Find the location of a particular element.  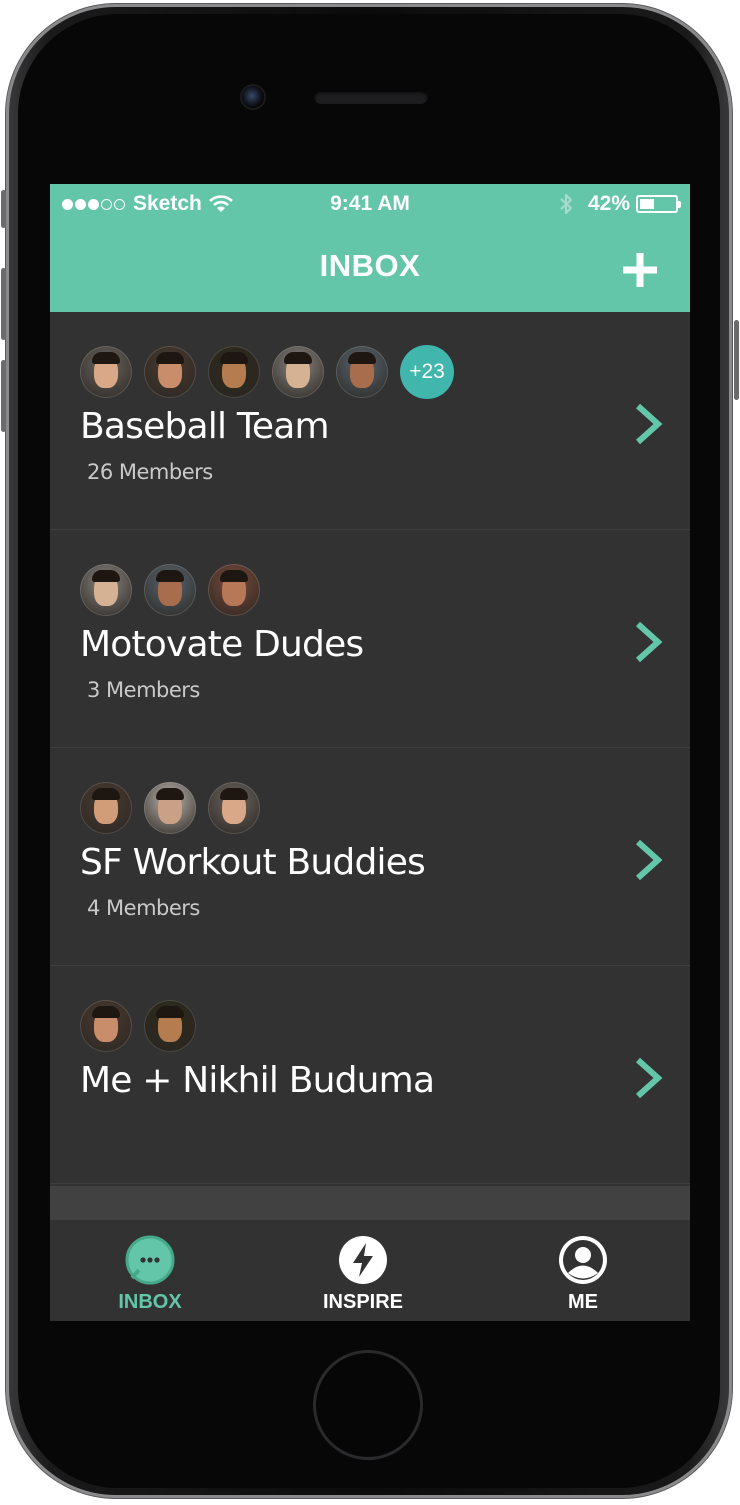

member-count: 4 Members is located at coordinates (143, 908).